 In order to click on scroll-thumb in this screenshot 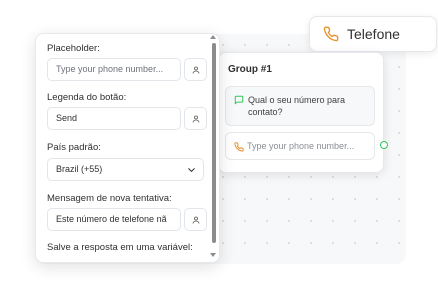, I will do `click(214, 143)`.